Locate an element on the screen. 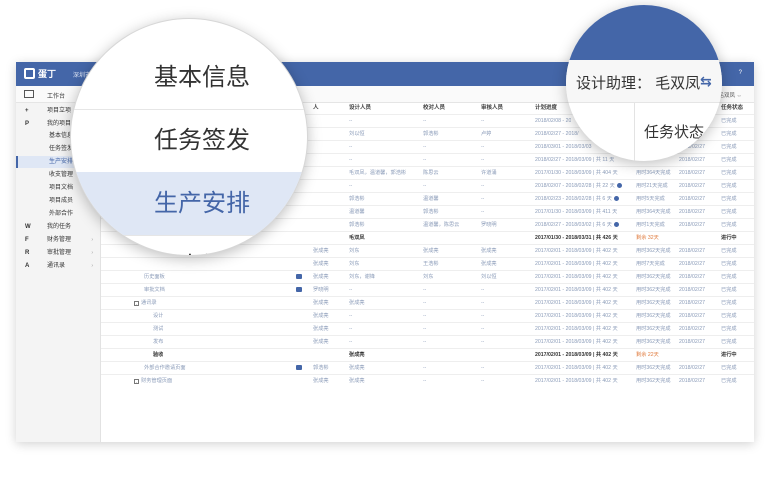 This screenshot has height=502, width=770. magnifier-header: 设计助理： 毛双凤 ⇆ 任务状态 is located at coordinates (644, 83).